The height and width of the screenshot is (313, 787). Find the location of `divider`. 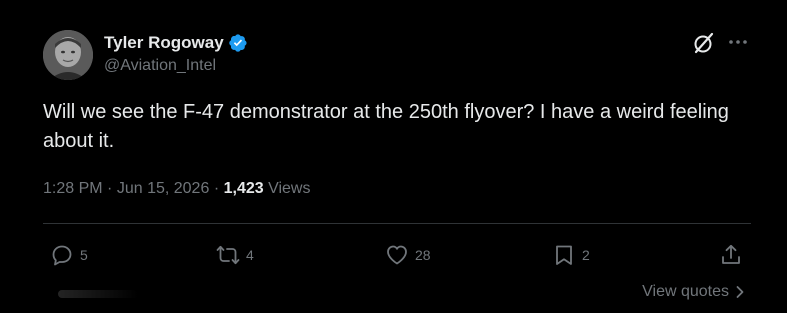

divider is located at coordinates (397, 223).